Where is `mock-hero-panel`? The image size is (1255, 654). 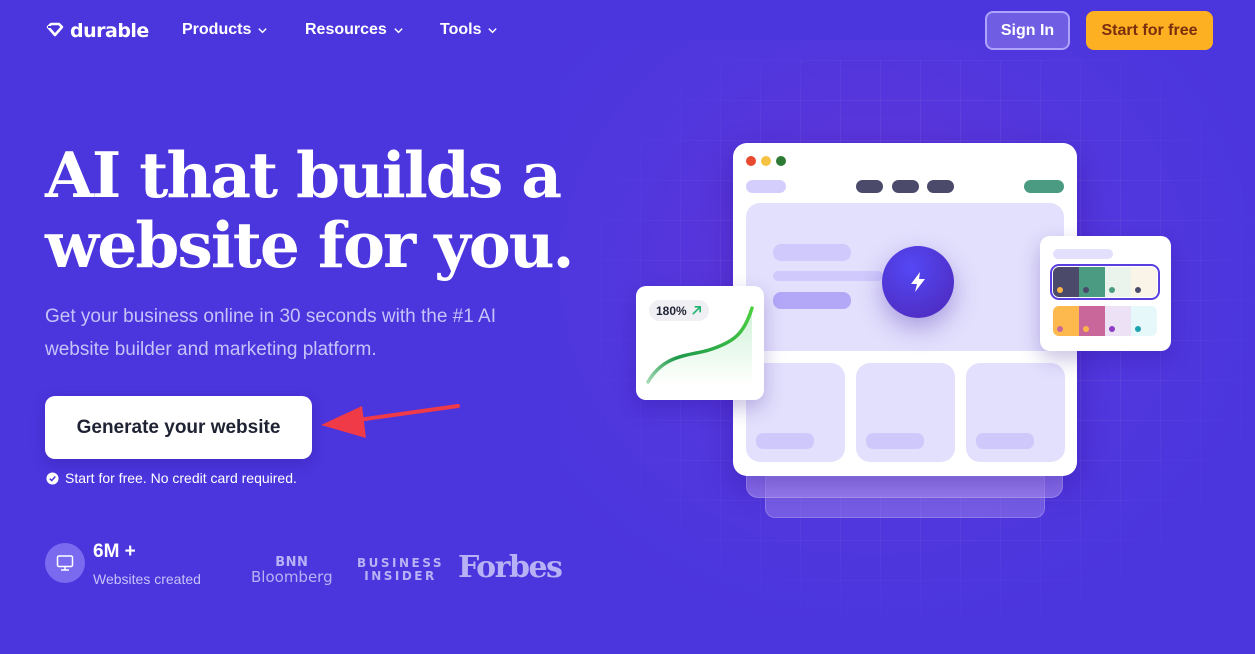
mock-hero-panel is located at coordinates (905, 277).